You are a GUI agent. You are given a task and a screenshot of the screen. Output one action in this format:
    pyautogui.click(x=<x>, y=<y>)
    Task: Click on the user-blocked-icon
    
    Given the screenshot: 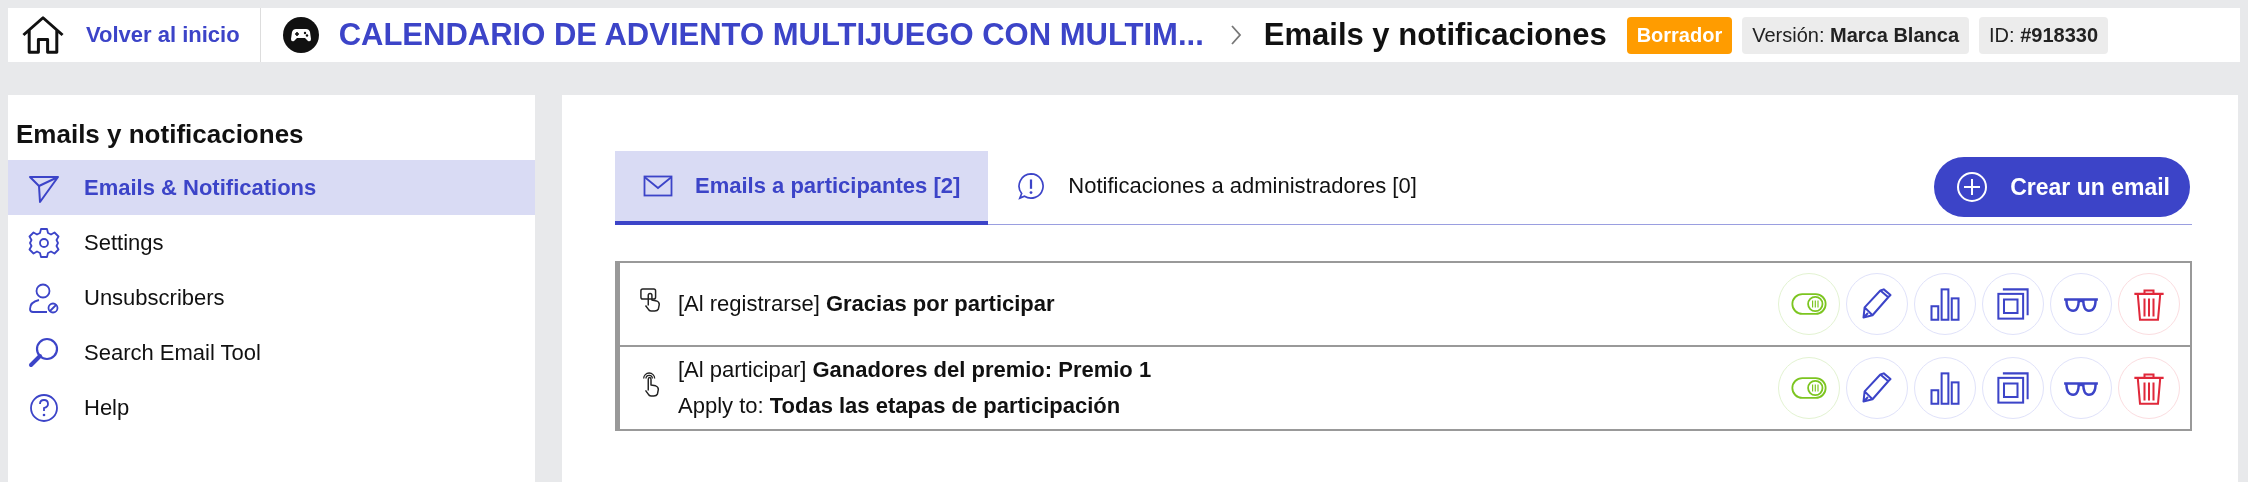 What is the action you would take?
    pyautogui.click(x=44, y=297)
    